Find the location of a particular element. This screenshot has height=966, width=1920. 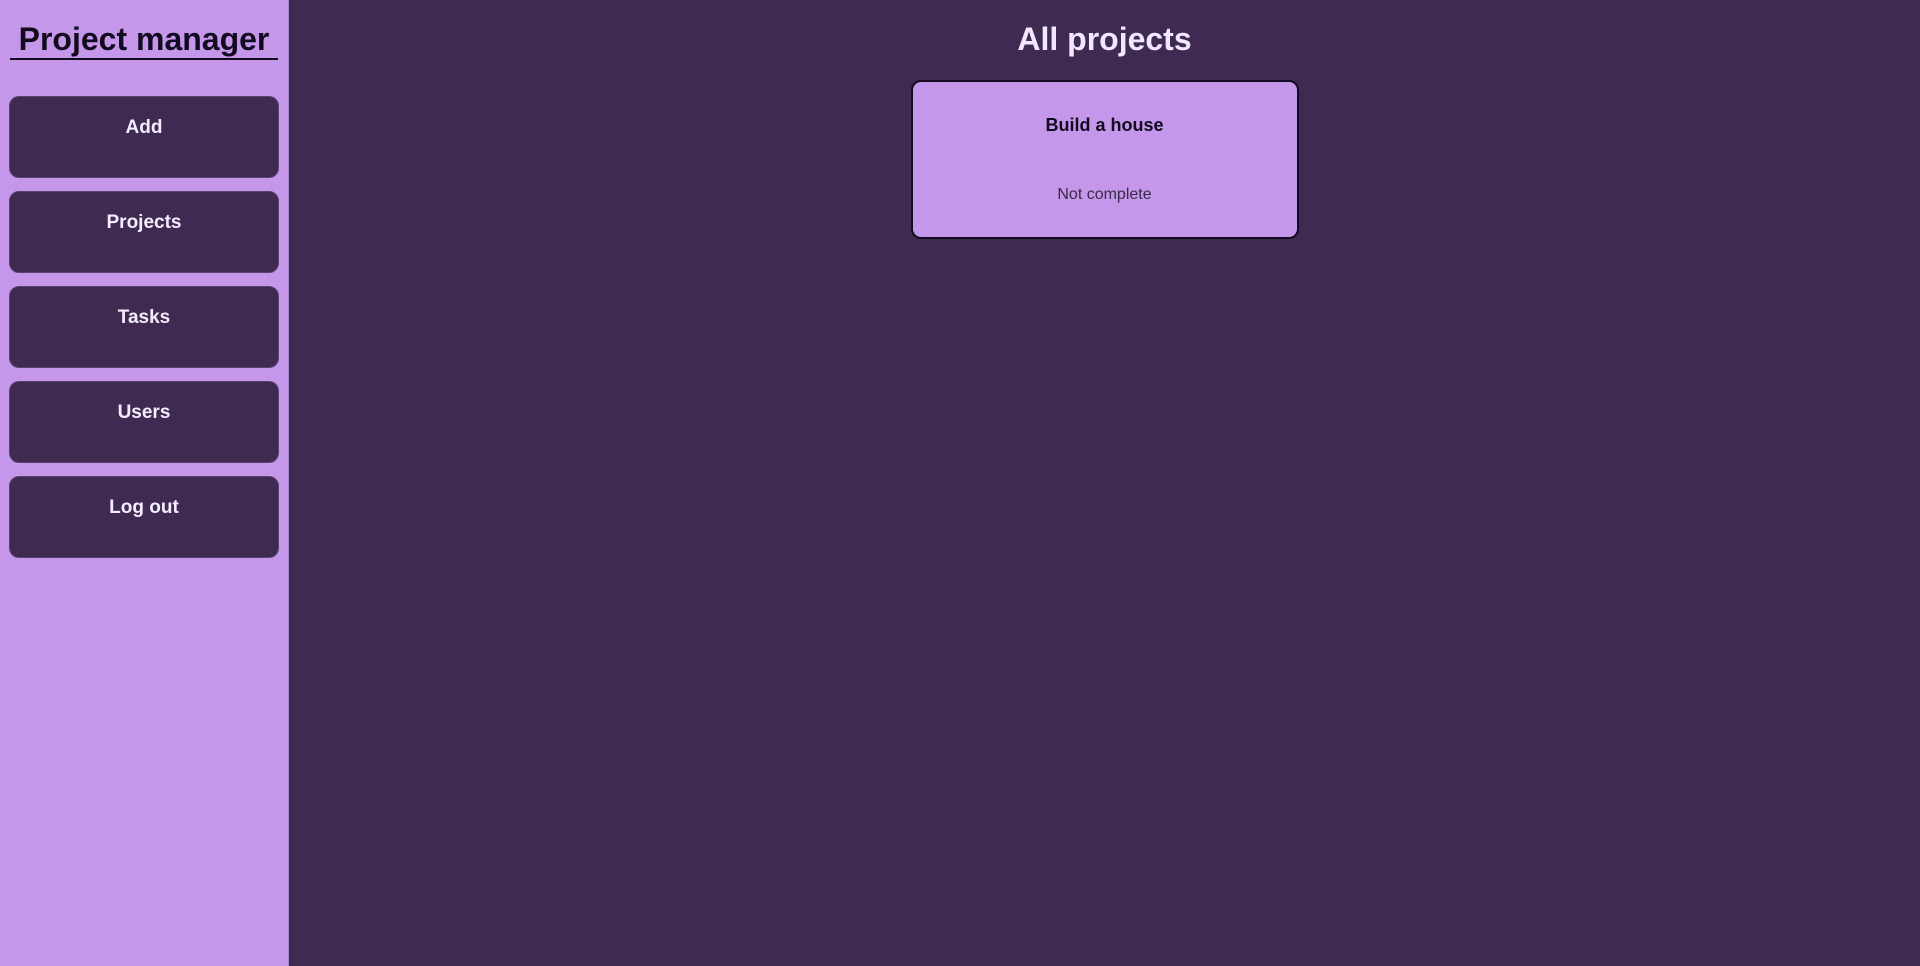

sidebar-nav: Add Projects Tasks Users Log out is located at coordinates (144, 327).